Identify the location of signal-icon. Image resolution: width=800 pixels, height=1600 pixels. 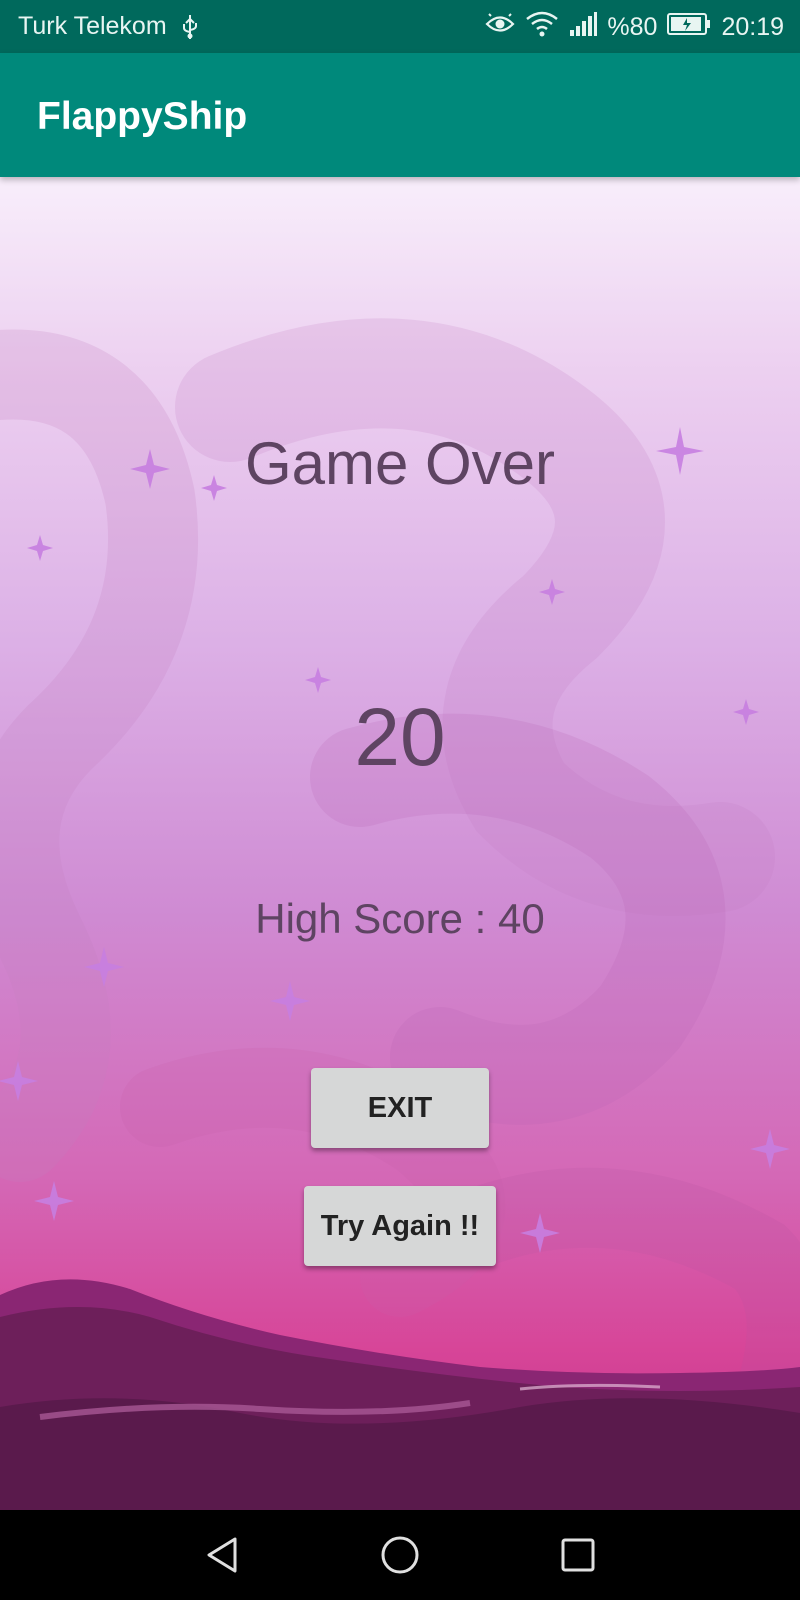
(583, 27).